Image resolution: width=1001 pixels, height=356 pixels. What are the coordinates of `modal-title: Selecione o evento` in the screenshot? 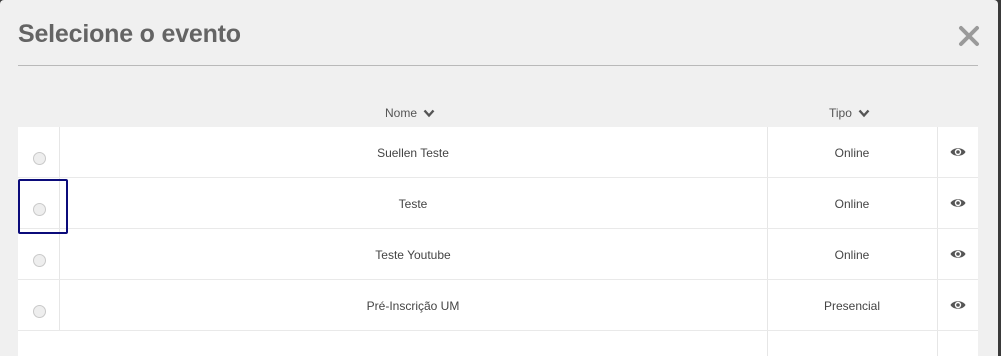 It's located at (129, 34).